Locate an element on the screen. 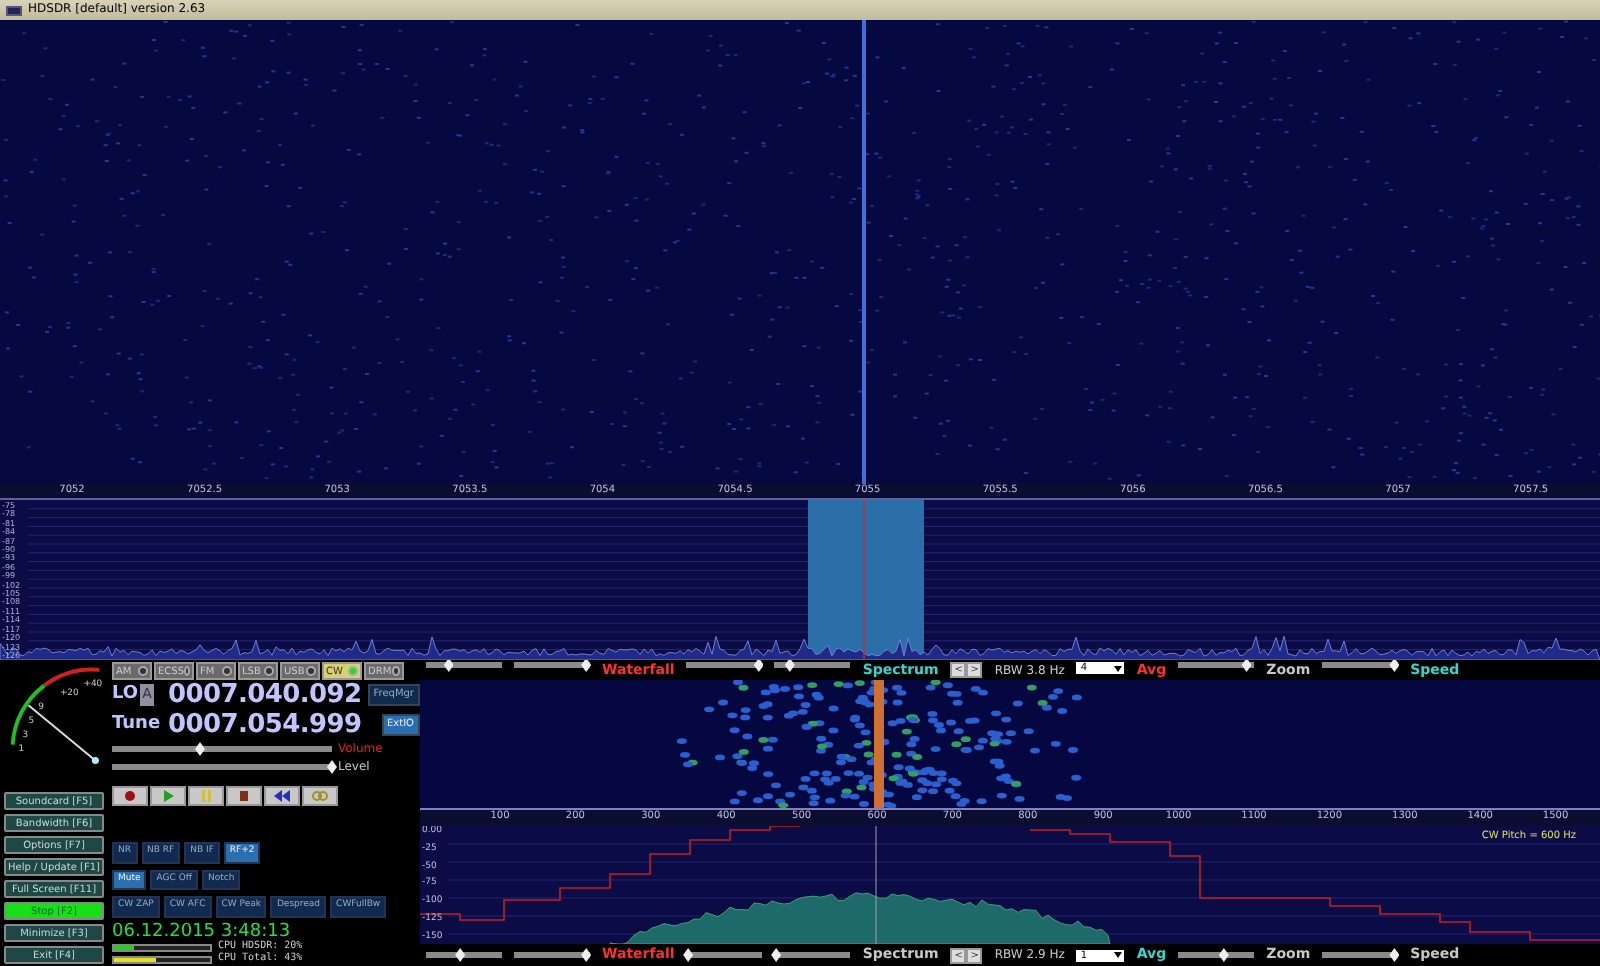 The image size is (1600, 966). rewind-icon is located at coordinates (282, 796).